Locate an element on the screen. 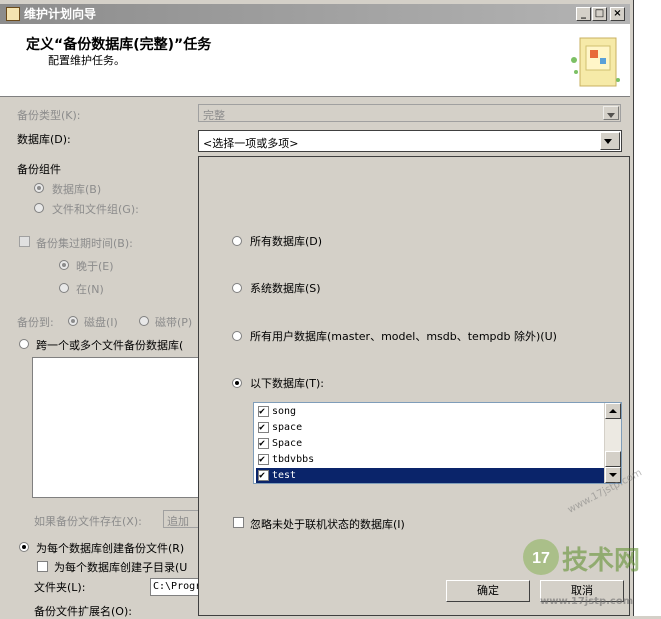 This screenshot has width=661, height=619. database-name: Space is located at coordinates (287, 443).